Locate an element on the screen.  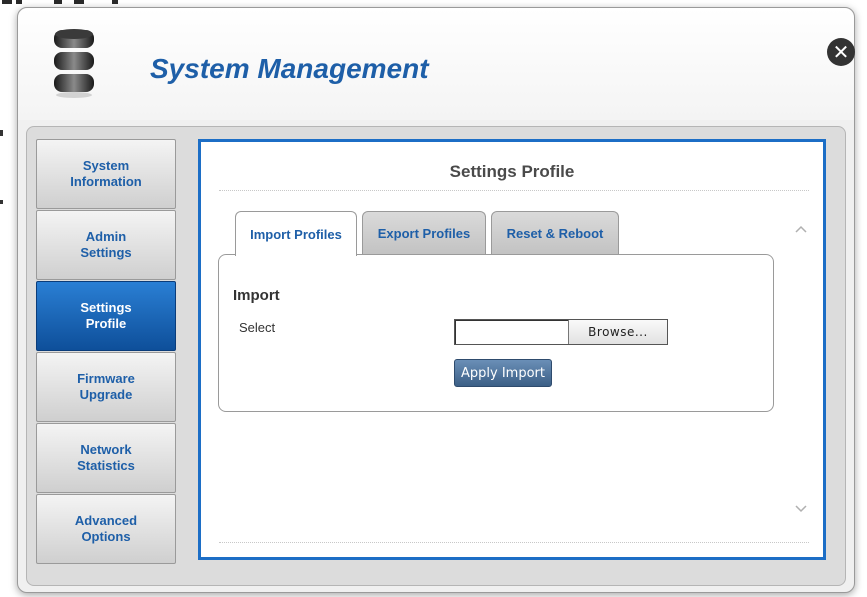
tab-import-profiles: Import Profiles is located at coordinates (296, 233).